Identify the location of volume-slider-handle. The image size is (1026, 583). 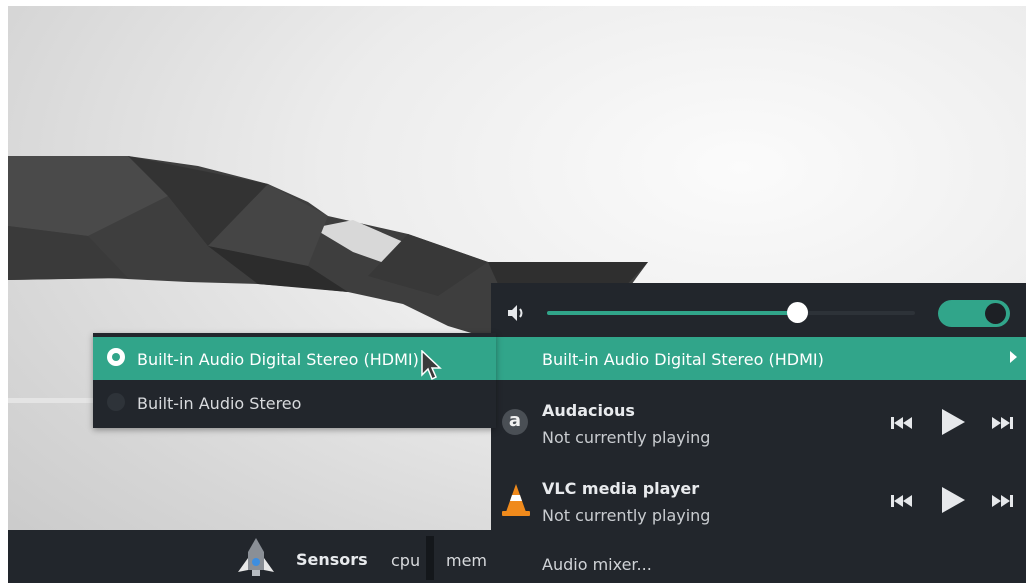
(797, 312).